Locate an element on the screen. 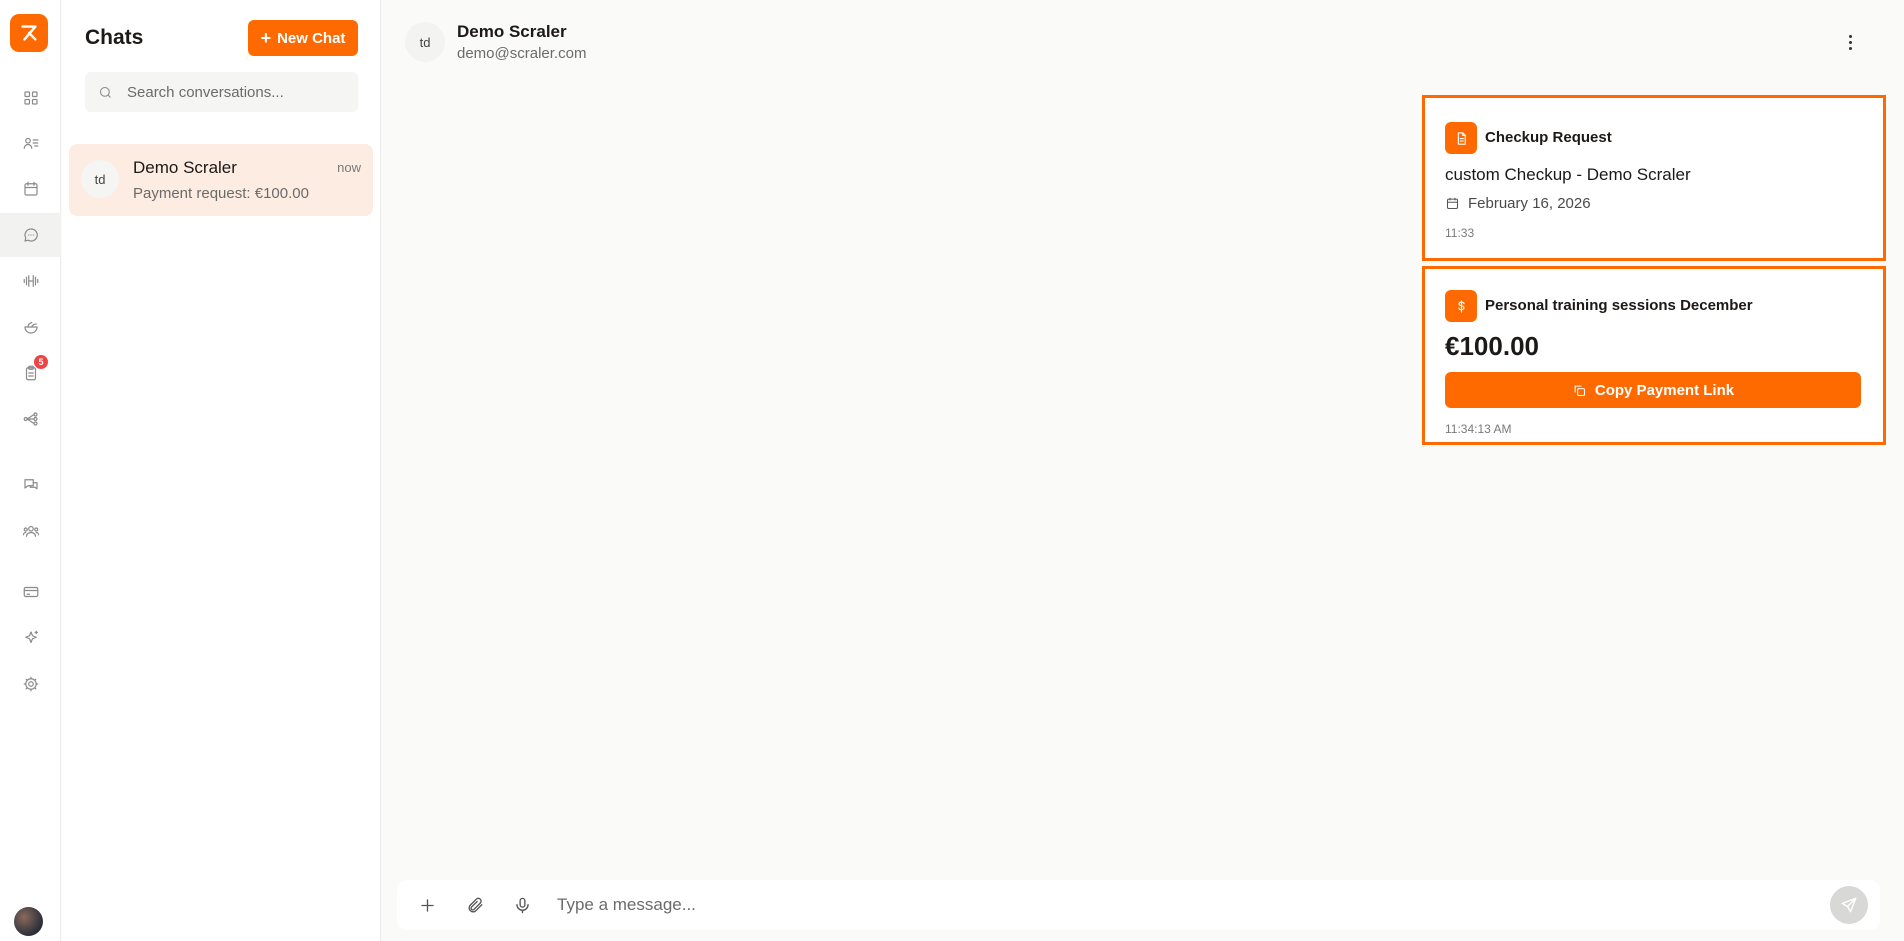  microphone-icon is located at coordinates (522, 905).